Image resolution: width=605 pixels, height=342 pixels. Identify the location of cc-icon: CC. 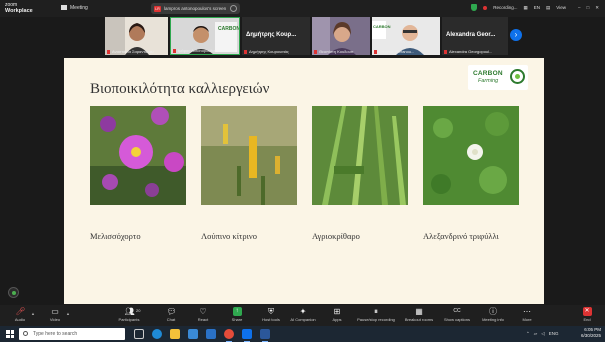
(457, 311).